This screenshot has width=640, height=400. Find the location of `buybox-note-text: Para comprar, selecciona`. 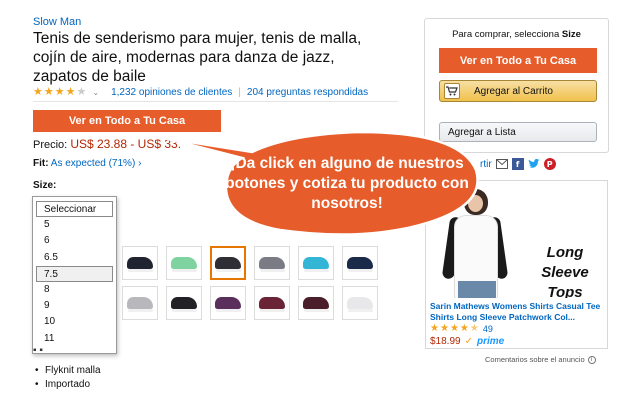

buybox-note-text: Para comprar, selecciona is located at coordinates (506, 34).